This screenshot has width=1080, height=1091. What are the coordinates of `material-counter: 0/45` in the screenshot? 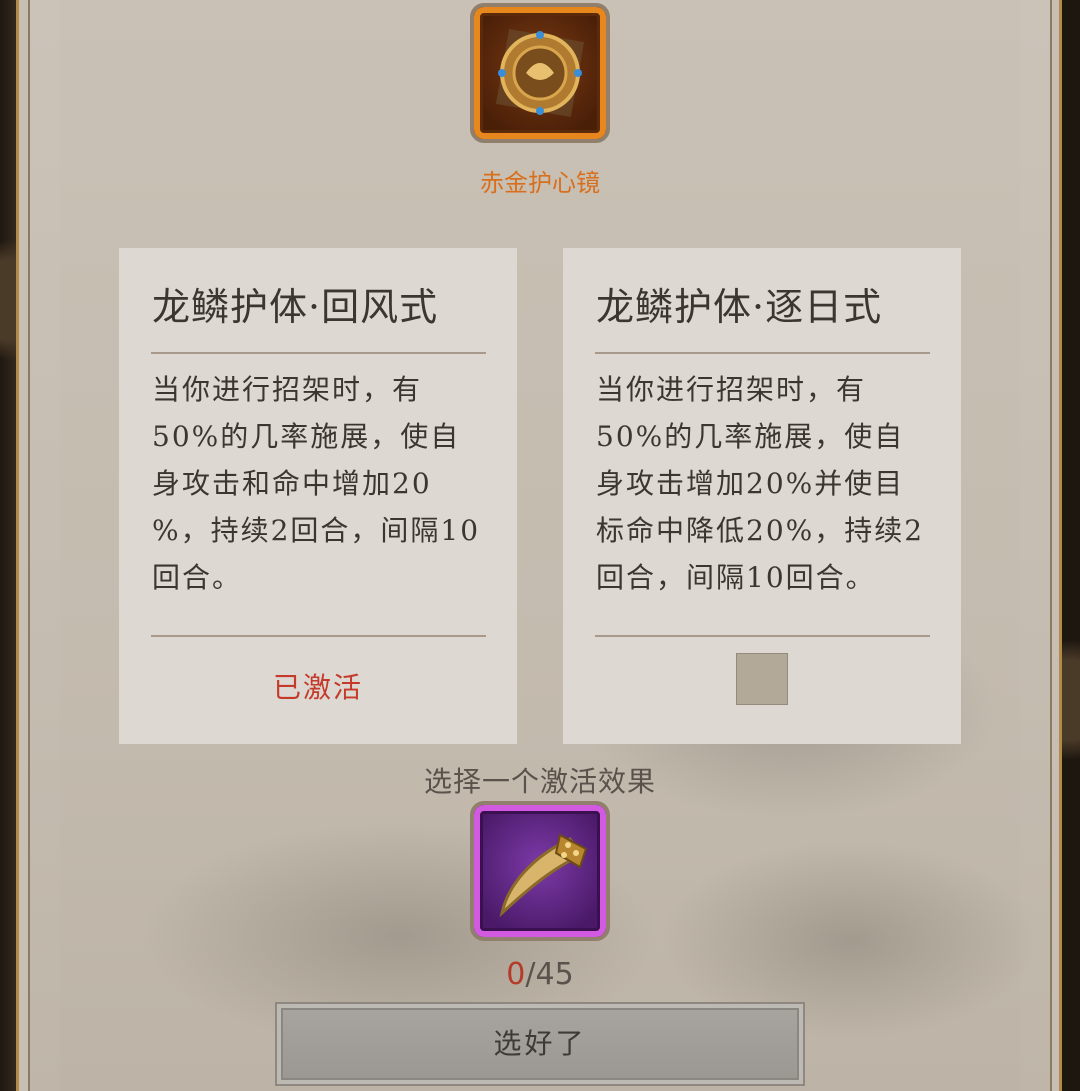 It's located at (540, 974).